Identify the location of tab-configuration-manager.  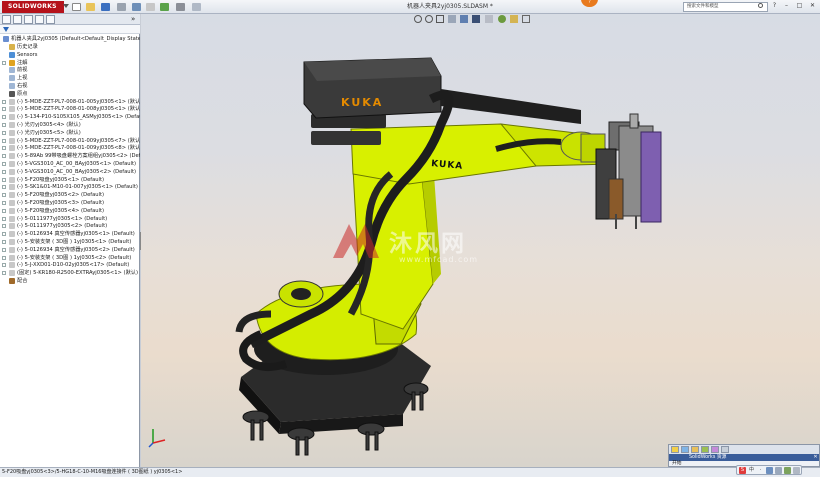
(28, 19).